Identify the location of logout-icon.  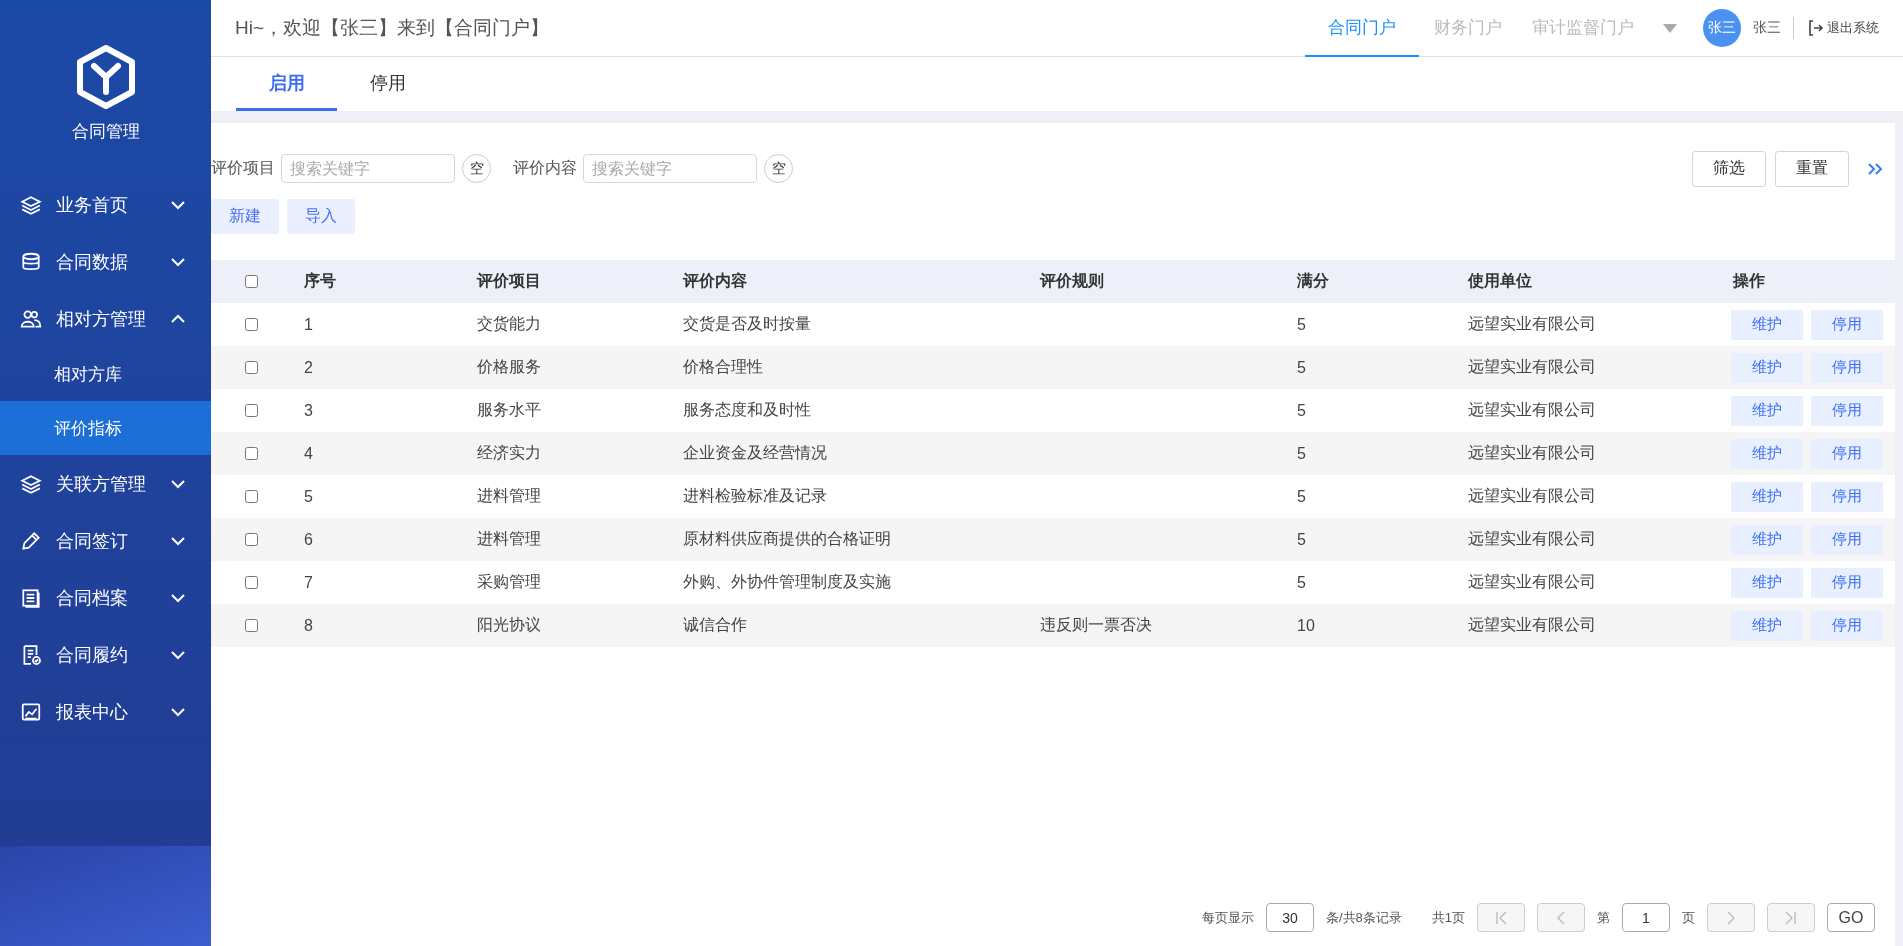
(1816, 28).